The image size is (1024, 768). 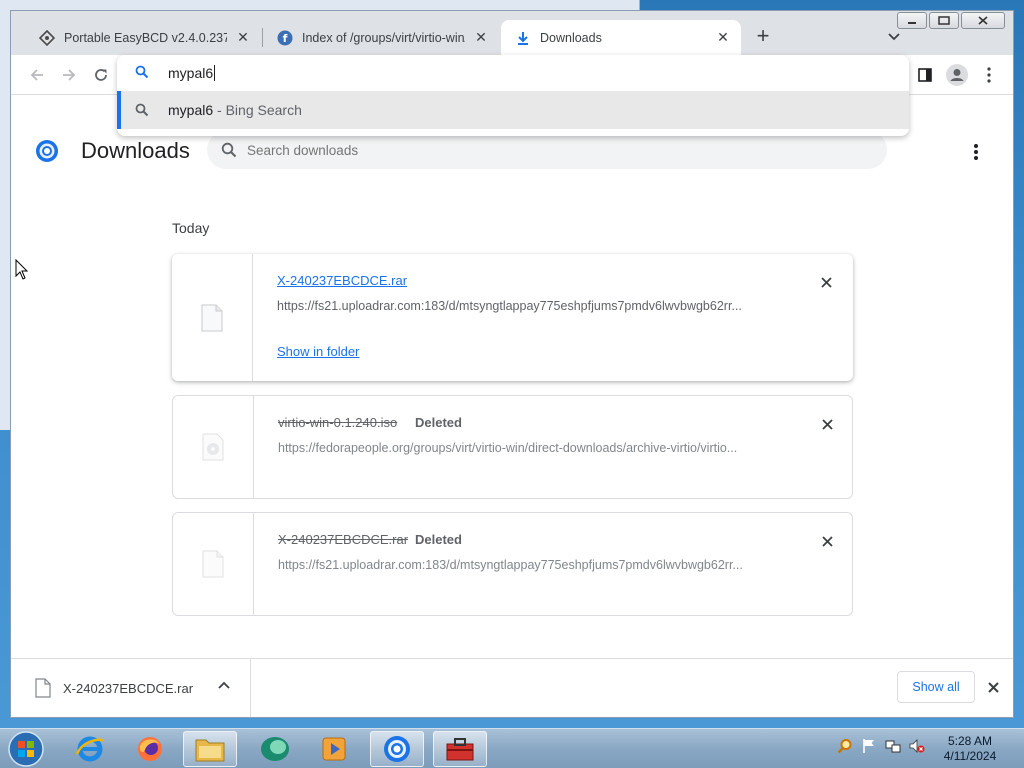 I want to click on forward-arrow-icon, so click(x=69, y=75).